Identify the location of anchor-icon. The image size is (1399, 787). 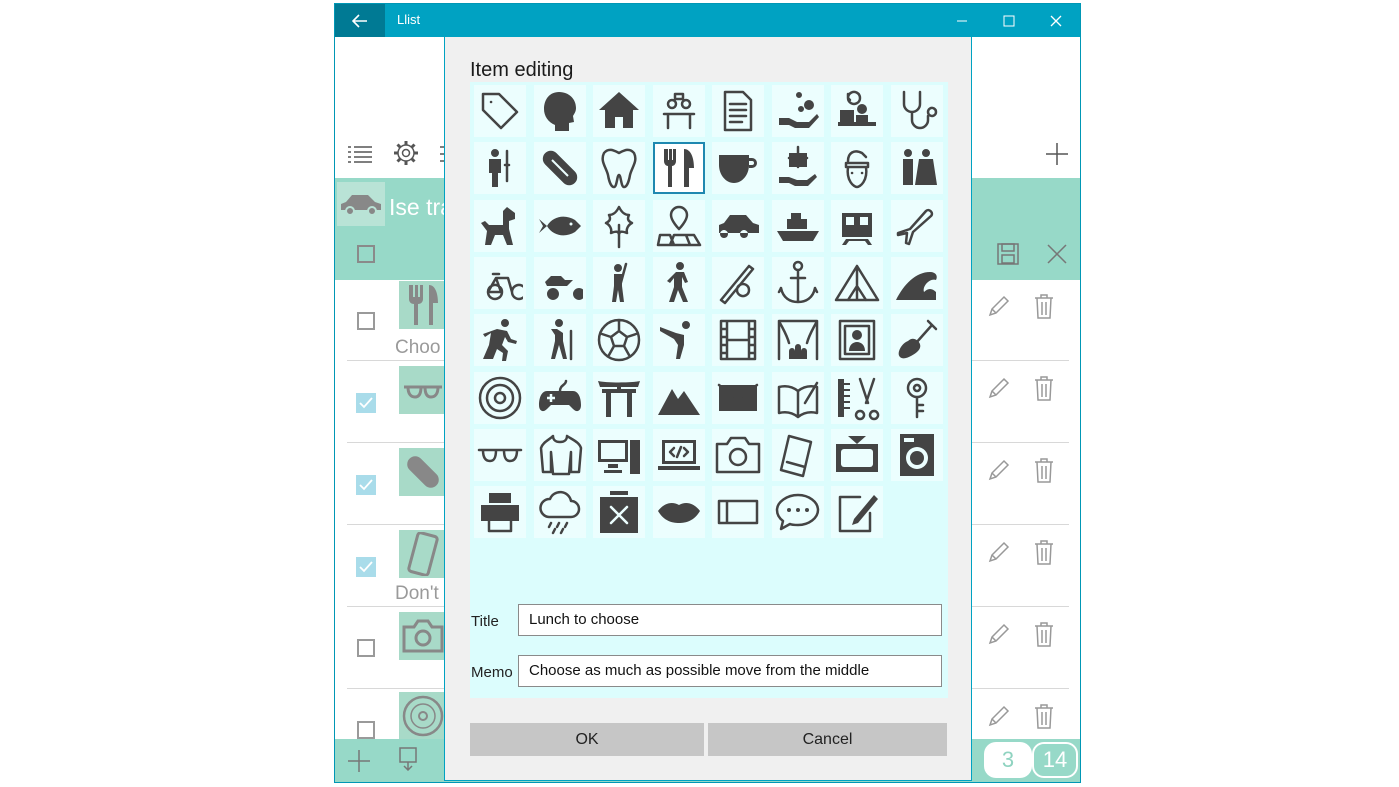
(797, 282).